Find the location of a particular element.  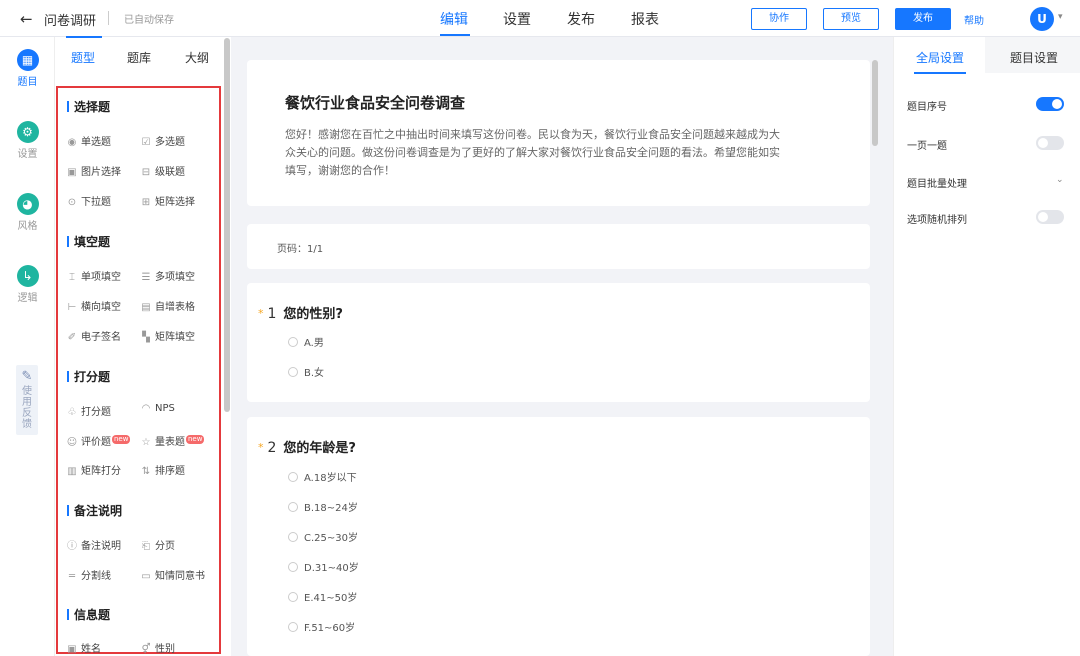

image-icon: ▣ is located at coordinates (72, 172).